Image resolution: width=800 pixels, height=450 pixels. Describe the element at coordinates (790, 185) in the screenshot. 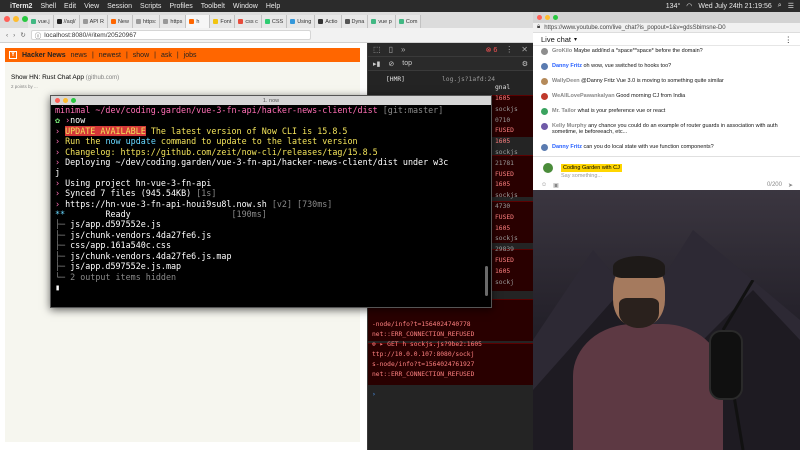

I see `send-icon: ➤` at that location.